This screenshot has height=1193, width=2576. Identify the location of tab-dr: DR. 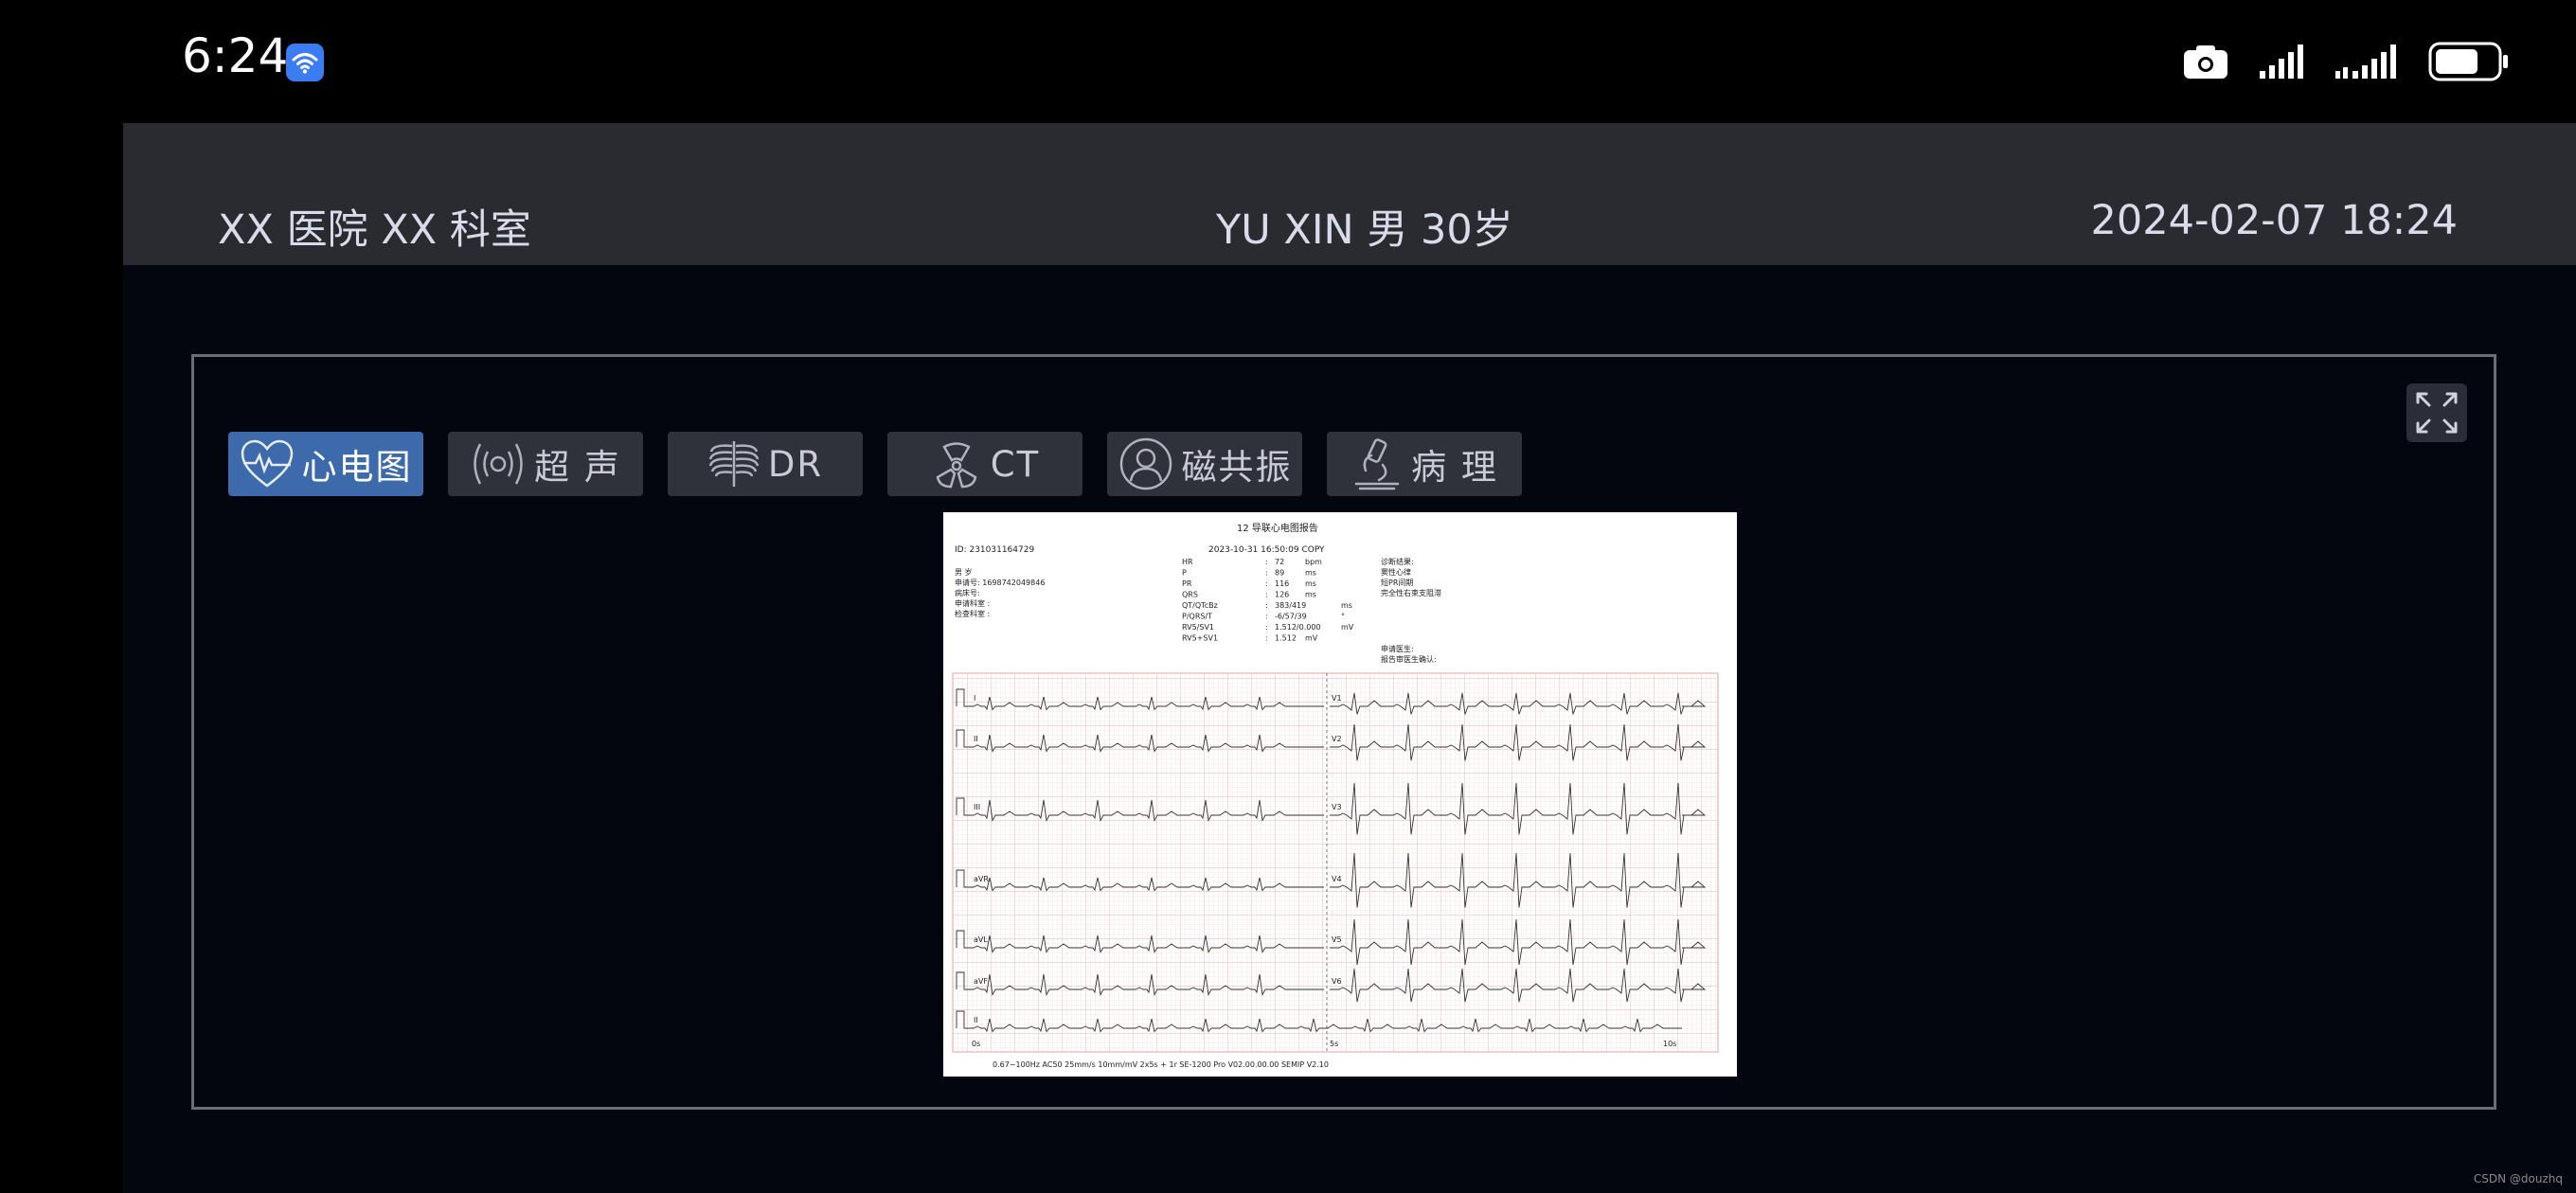
(765, 464).